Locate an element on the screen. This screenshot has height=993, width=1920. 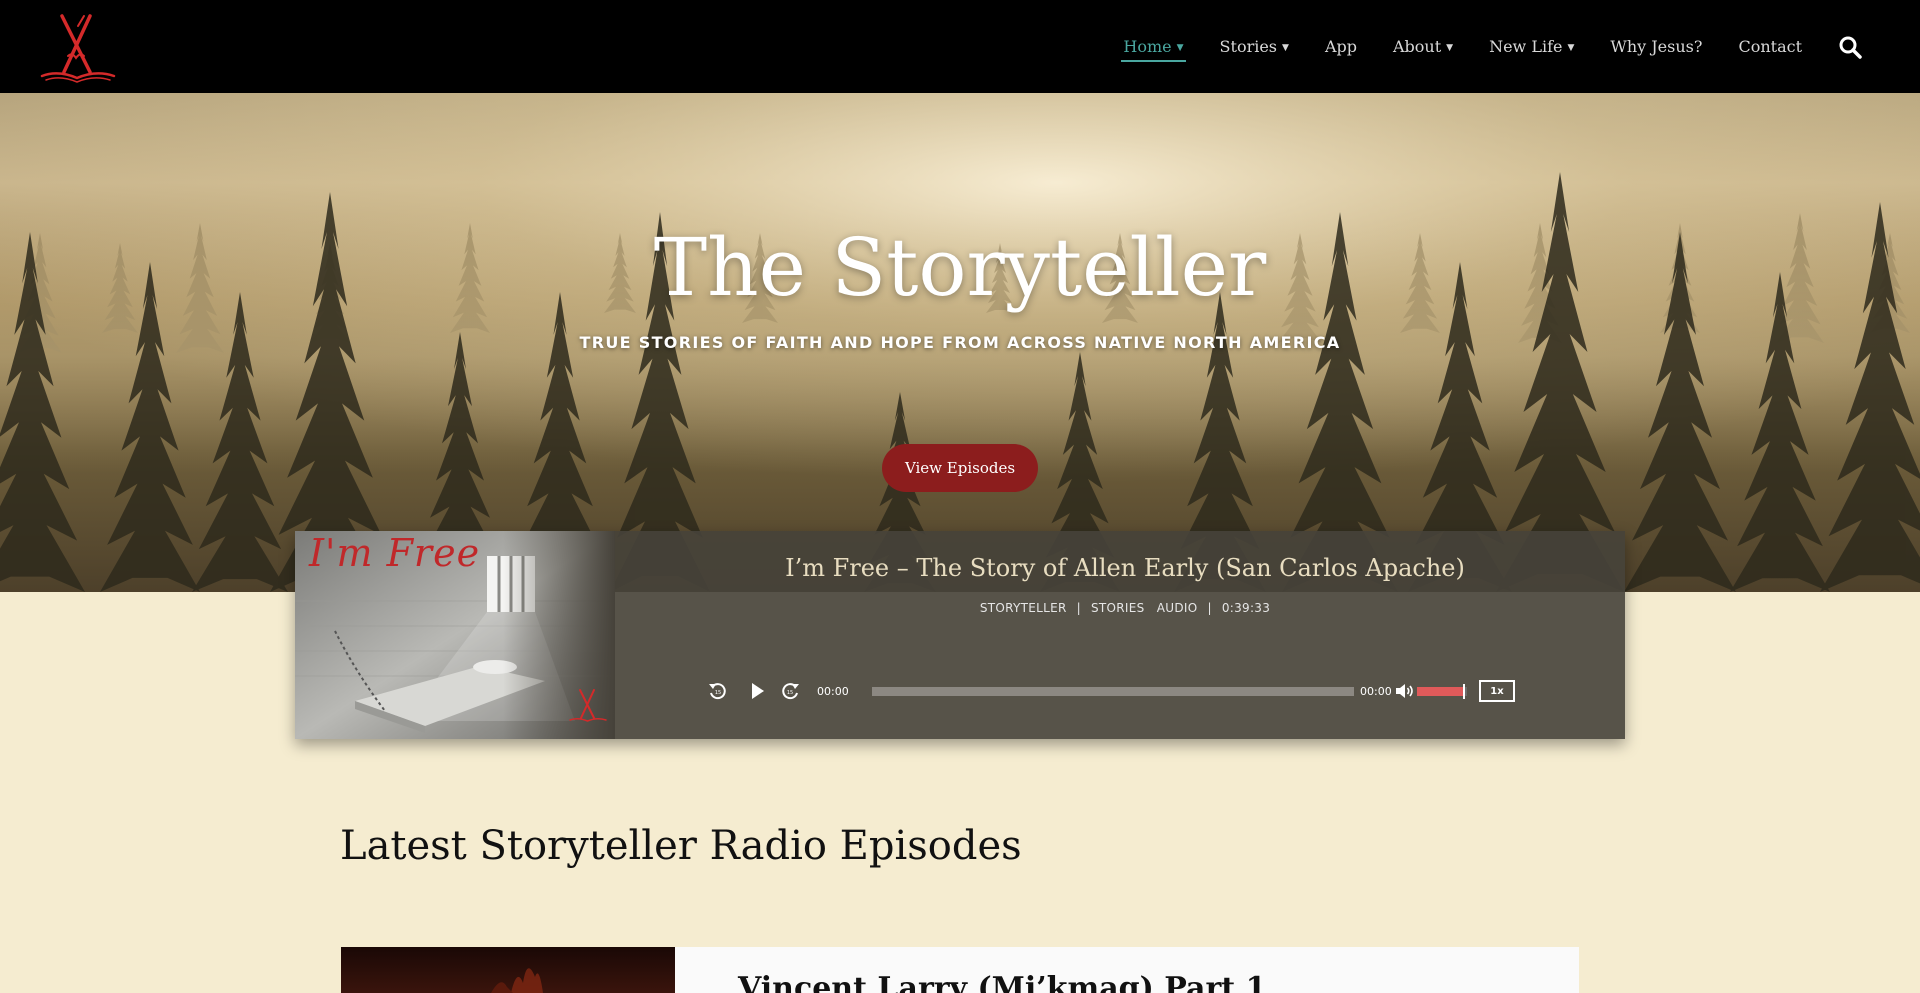
cover-title-text: I'm Free is located at coordinates (395, 553).